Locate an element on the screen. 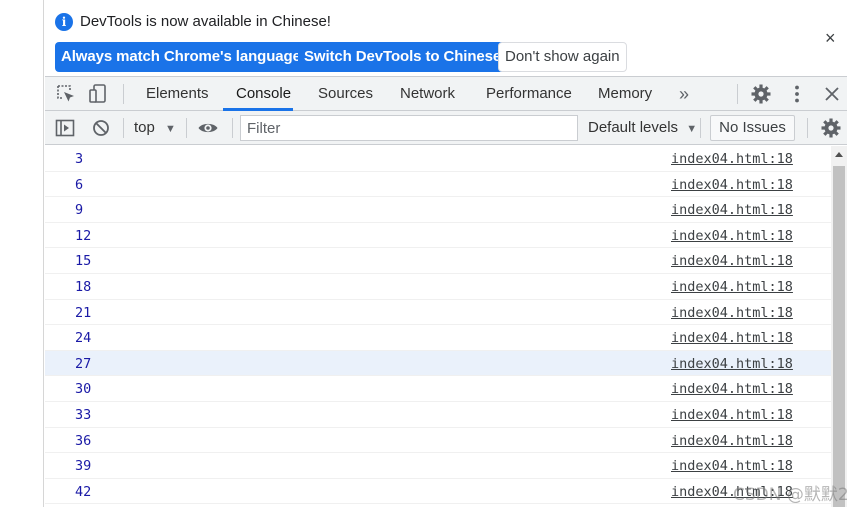 This screenshot has width=847, height=507. close-devtools-icon is located at coordinates (832, 94).